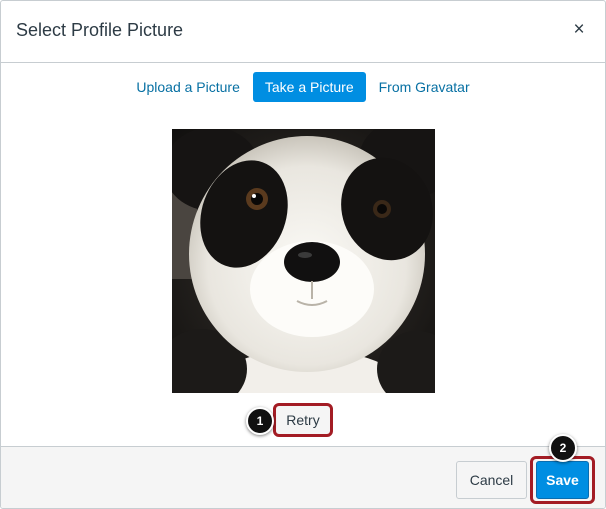 The image size is (606, 509). I want to click on save-button-highlight: Save, so click(562, 480).